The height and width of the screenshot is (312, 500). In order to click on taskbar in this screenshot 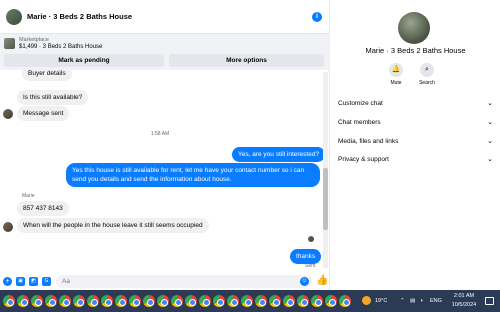, I will do `click(250, 301)`.